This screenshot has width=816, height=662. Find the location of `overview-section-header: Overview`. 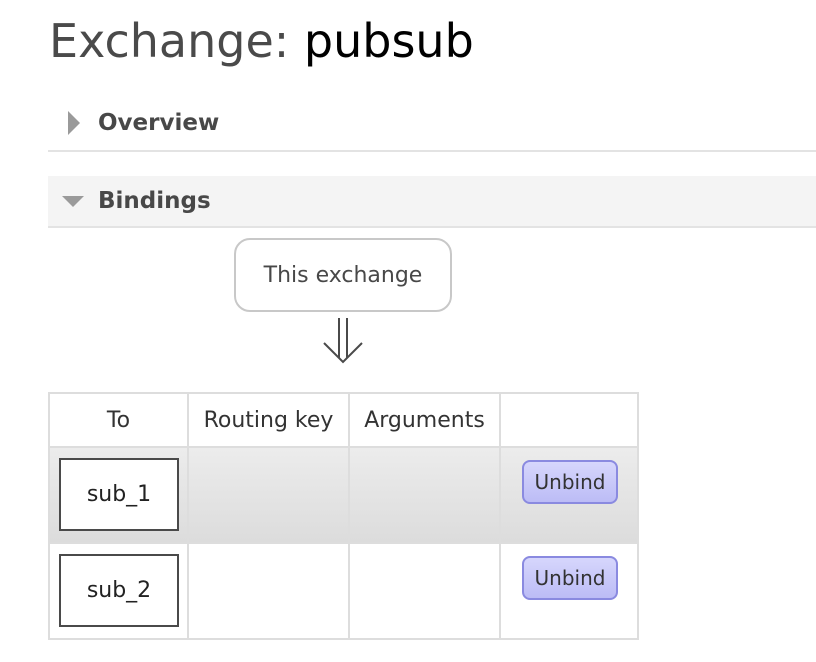

overview-section-header: Overview is located at coordinates (432, 124).